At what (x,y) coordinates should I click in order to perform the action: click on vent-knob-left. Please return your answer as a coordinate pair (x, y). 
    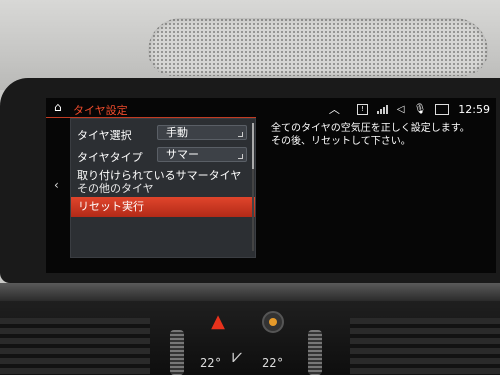
    Looking at the image, I should click on (177, 352).